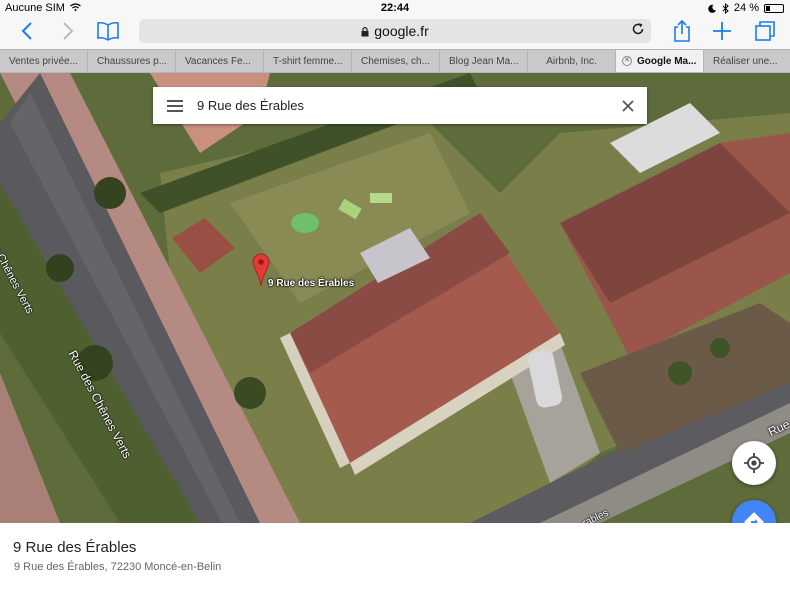  What do you see at coordinates (627, 61) in the screenshot?
I see `close-tab-icon: ✕` at bounding box center [627, 61].